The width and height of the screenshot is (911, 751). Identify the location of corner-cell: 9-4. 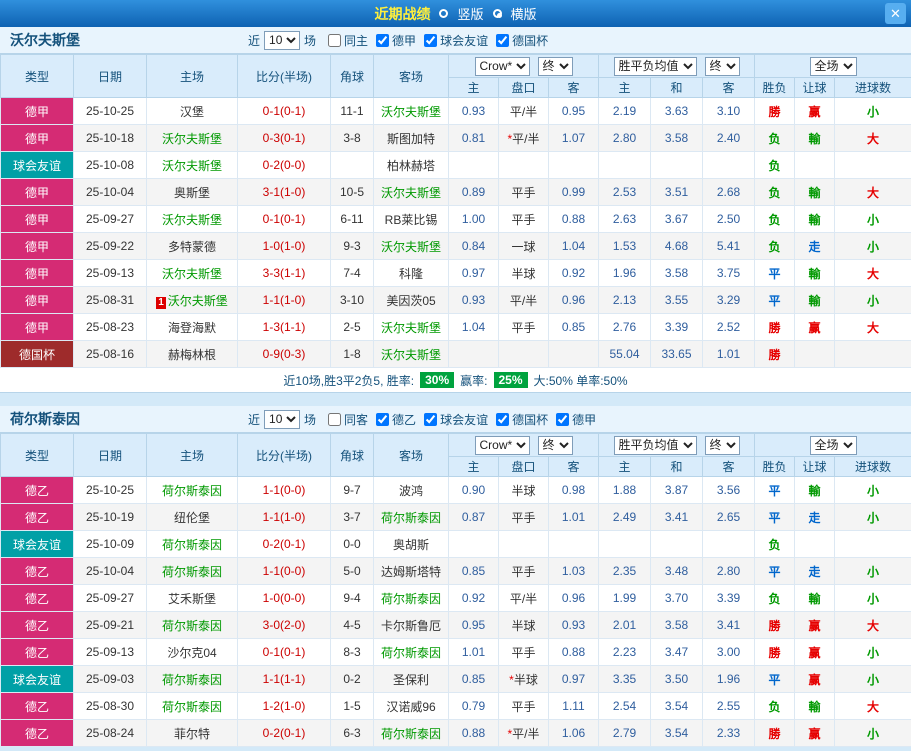
(352, 598).